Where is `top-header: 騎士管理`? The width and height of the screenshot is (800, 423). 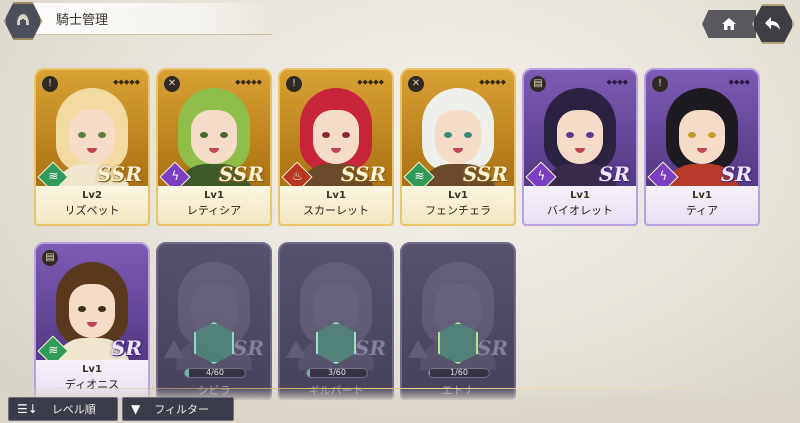 top-header: 騎士管理 is located at coordinates (150, 20).